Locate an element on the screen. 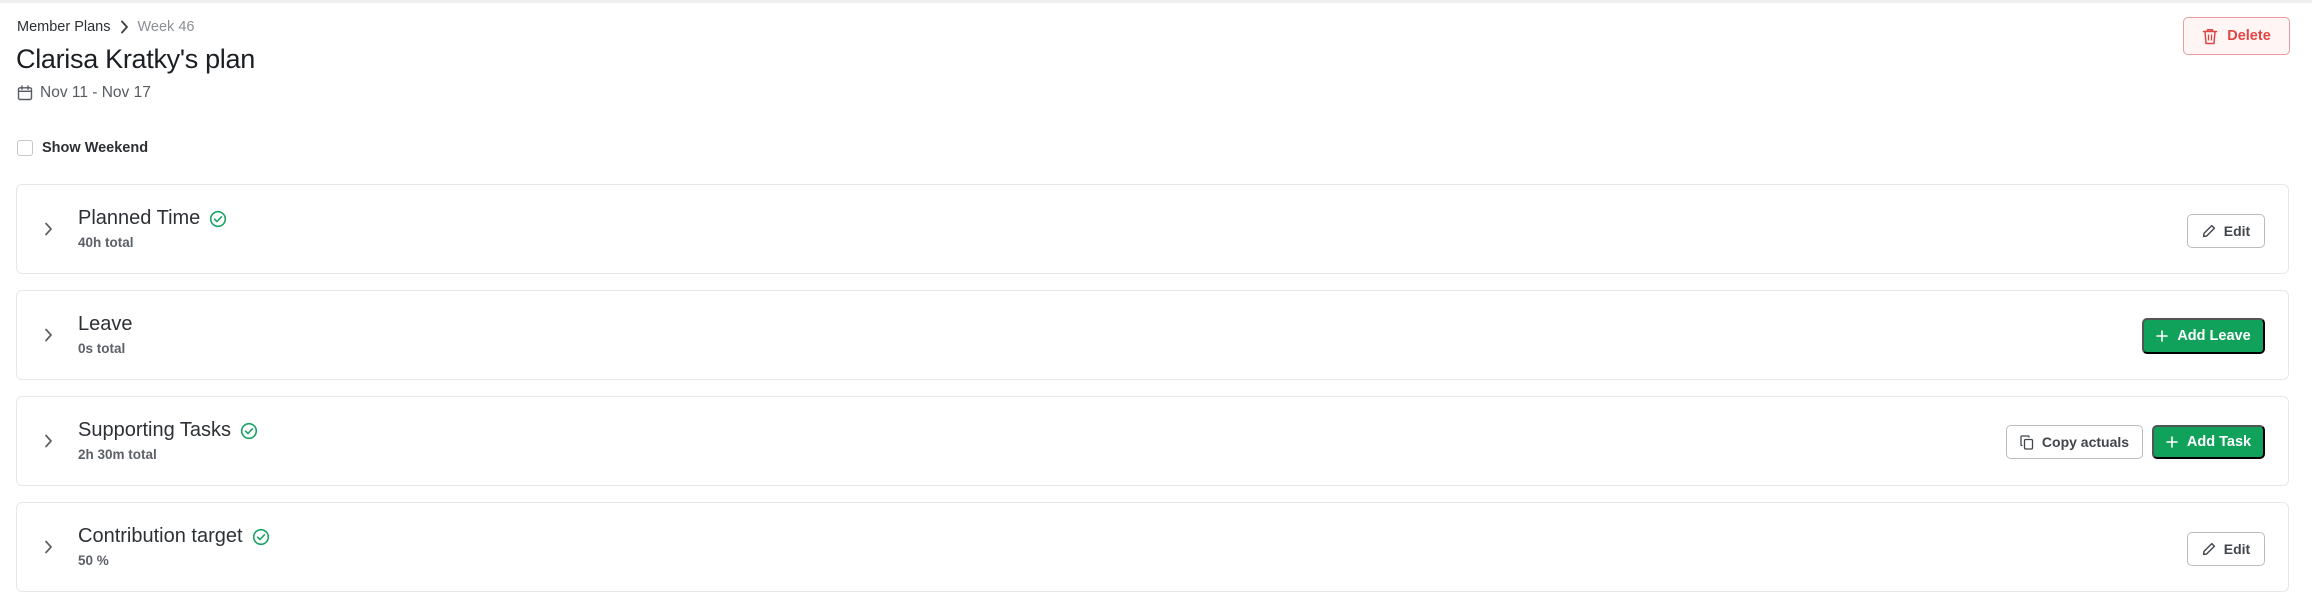  section-contribution-target: Contribution target 50 % Edit is located at coordinates (1152, 547).